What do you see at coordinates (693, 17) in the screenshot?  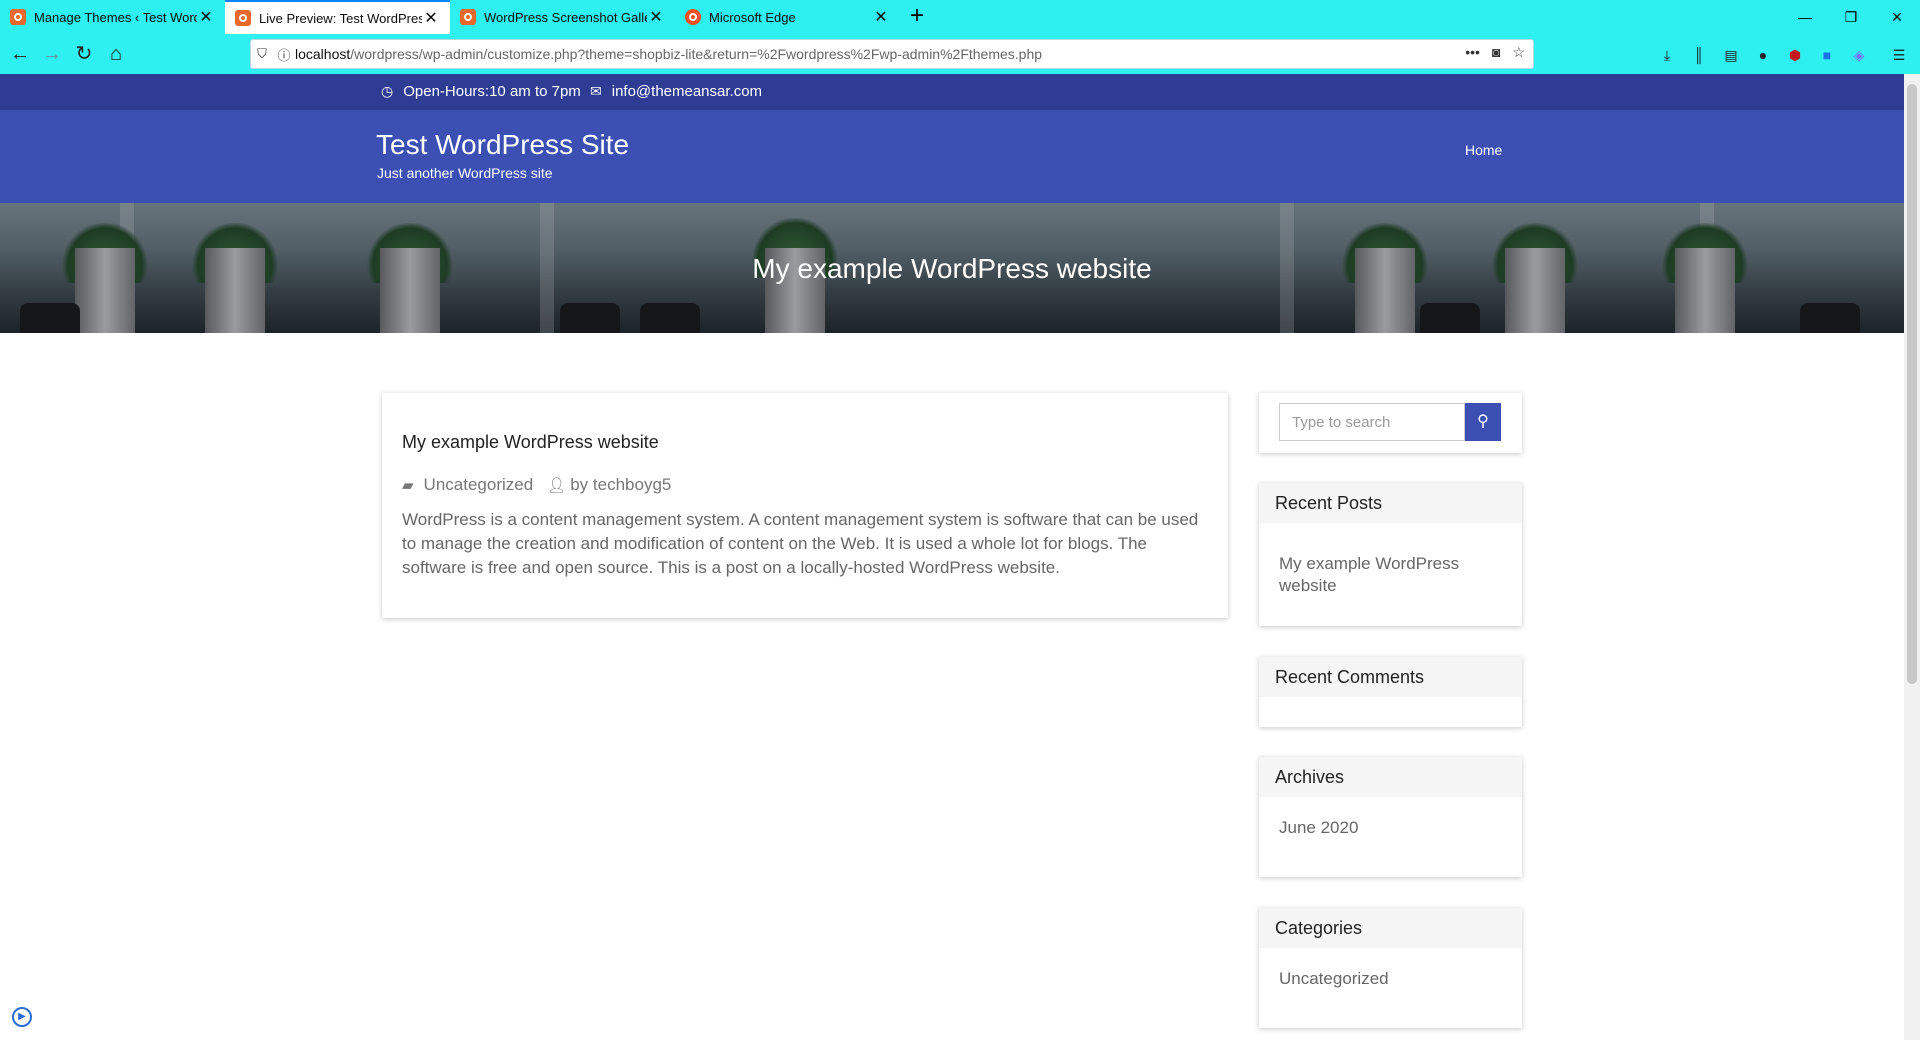 I see `edge-favicon-icon` at bounding box center [693, 17].